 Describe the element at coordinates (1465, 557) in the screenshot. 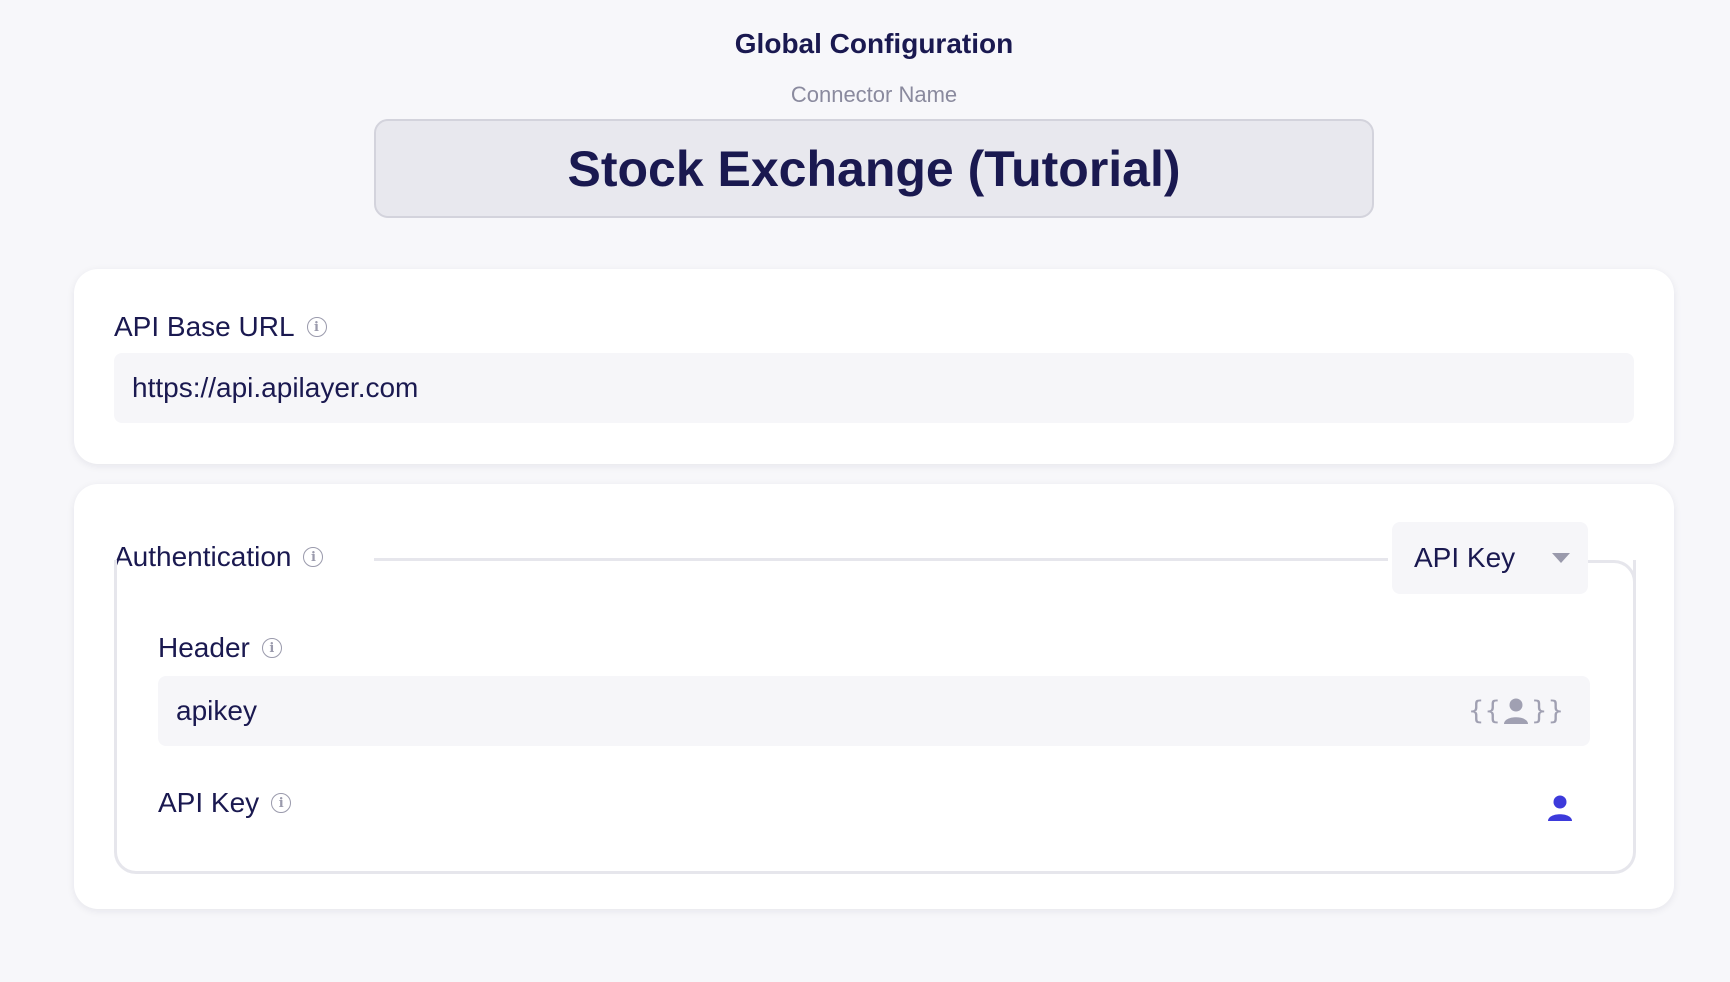

I see `auth-type-value: API Key` at that location.